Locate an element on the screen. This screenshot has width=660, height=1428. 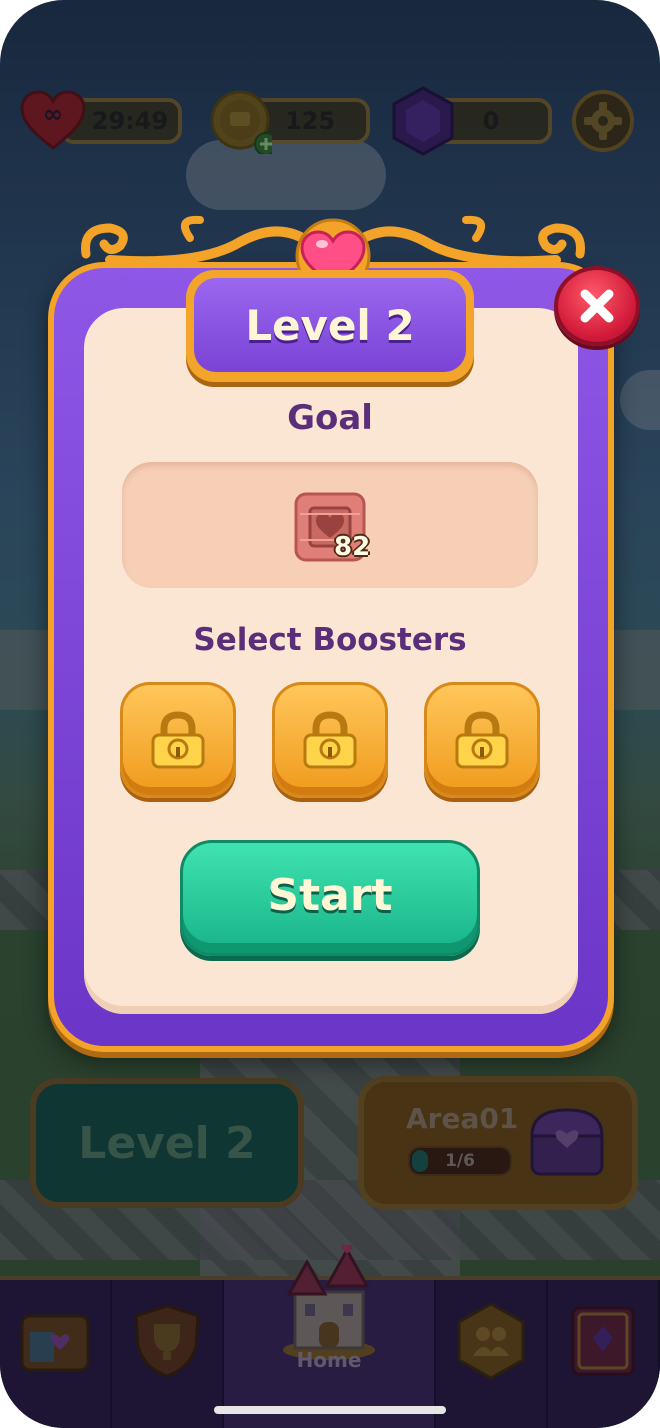
boosters-heading: Select Boosters is located at coordinates (330, 640).